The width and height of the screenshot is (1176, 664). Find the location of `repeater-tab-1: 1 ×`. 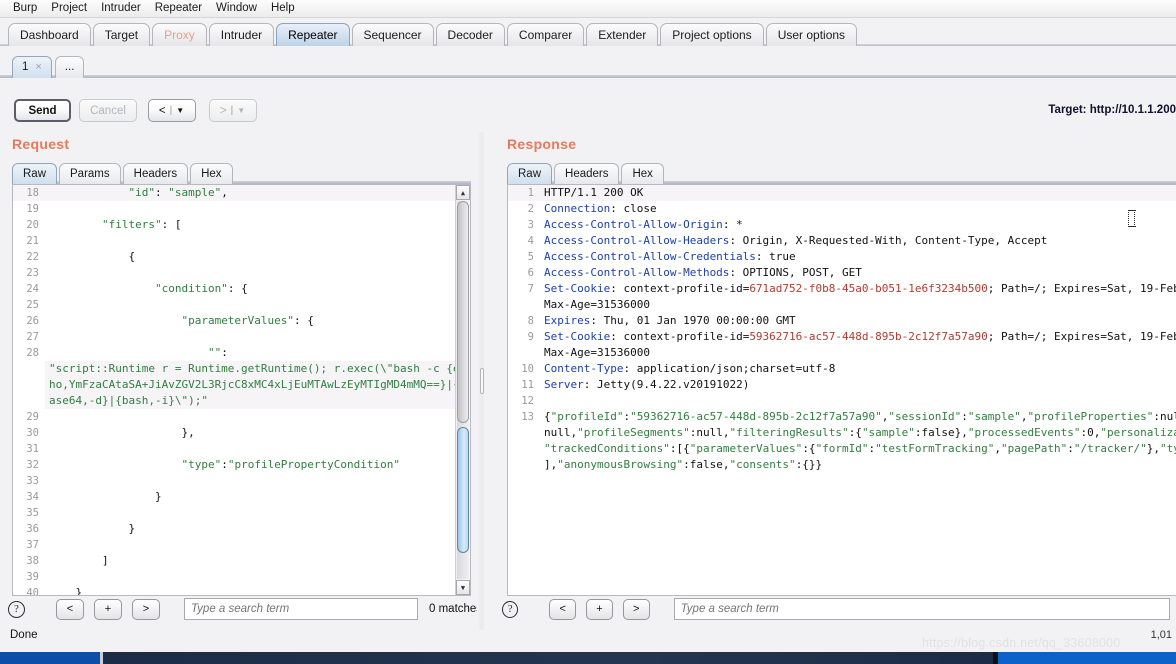

repeater-tab-1: 1 × is located at coordinates (32, 67).